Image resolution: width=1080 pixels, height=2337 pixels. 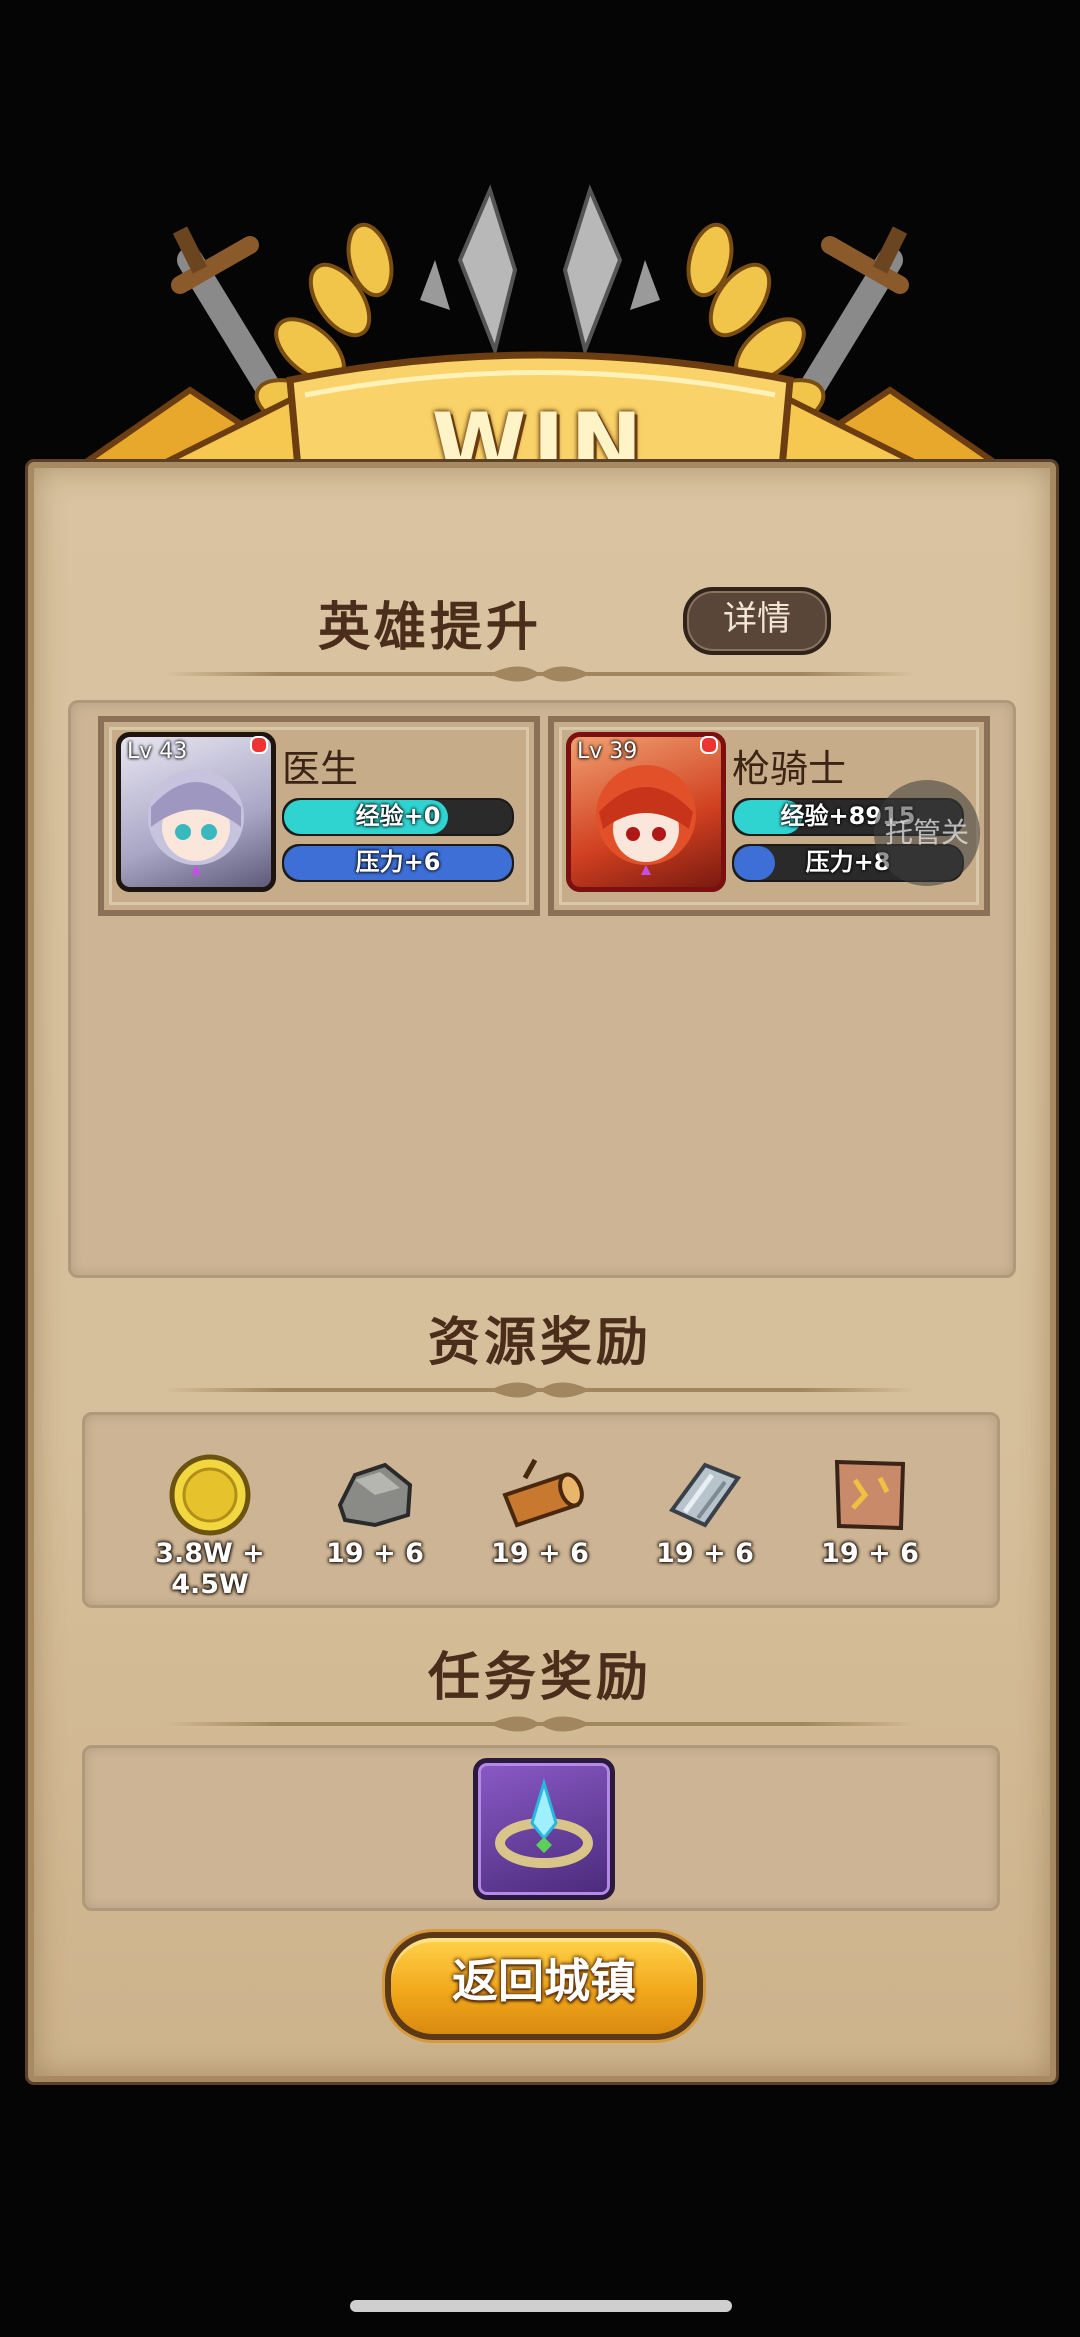 I want to click on quest-reward-slot, so click(x=544, y=1829).